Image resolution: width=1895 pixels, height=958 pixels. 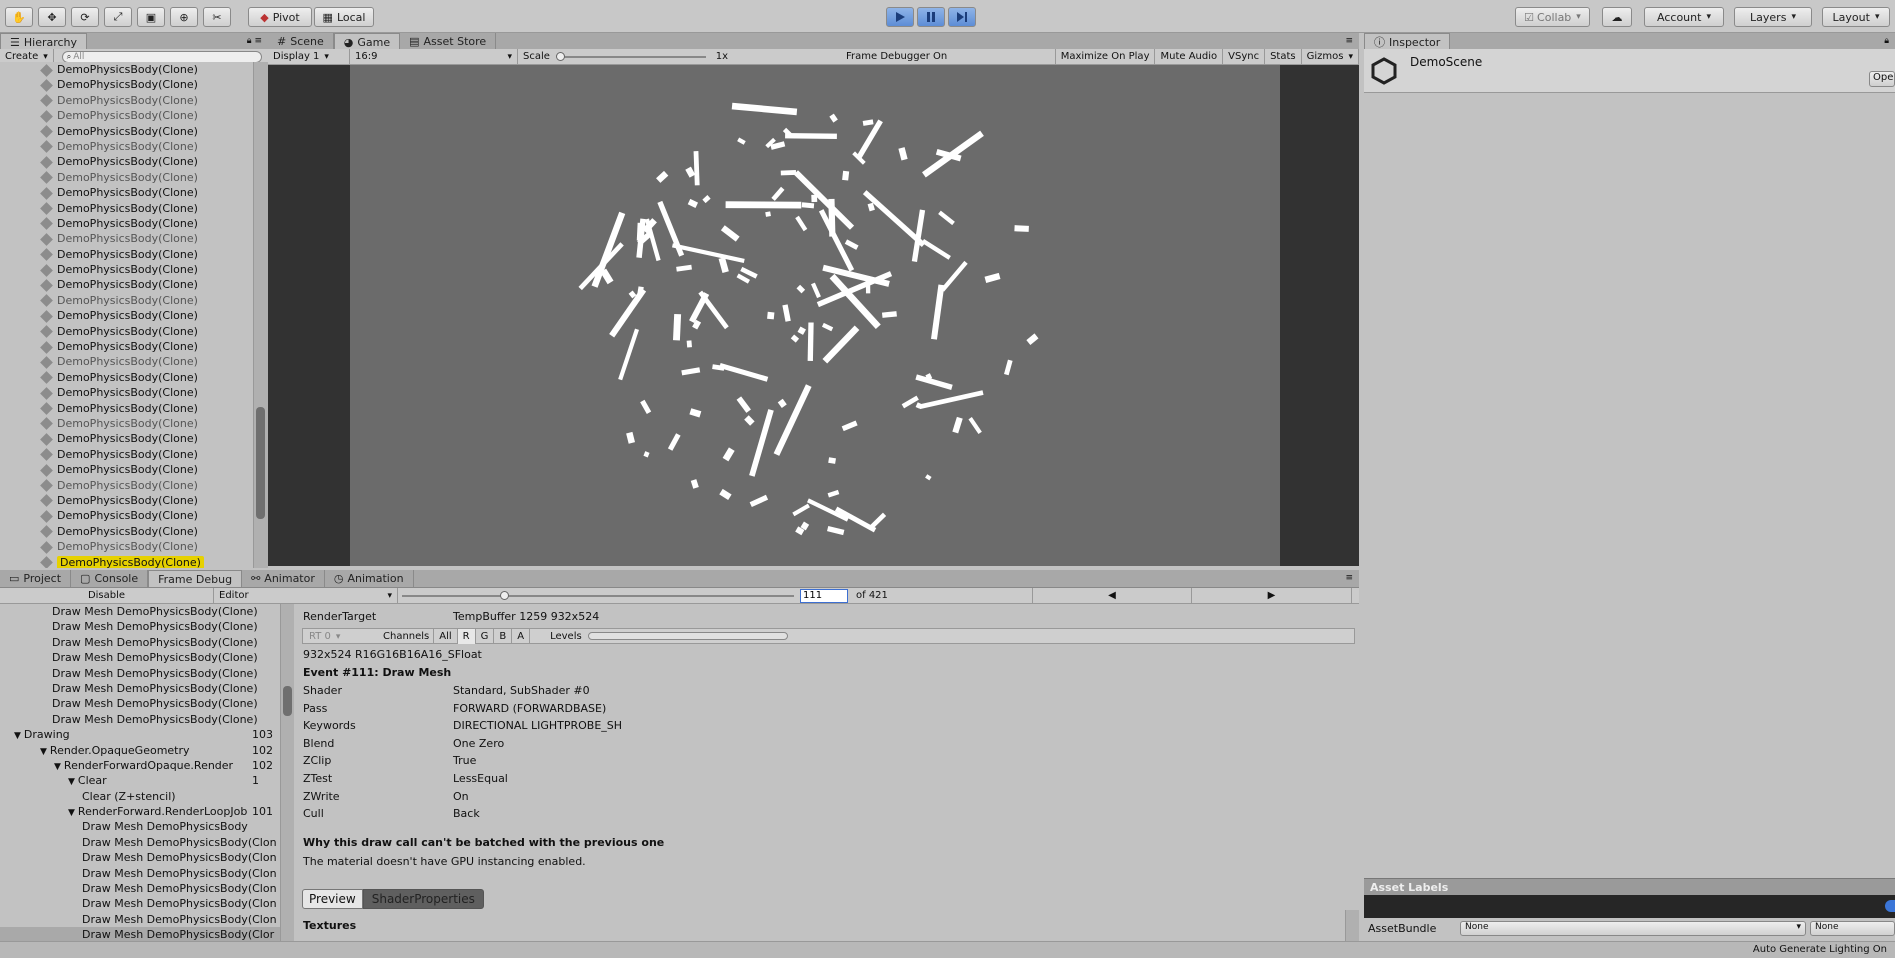 I want to click on frame-event-row: ▼ Clear 1, so click(x=140, y=780).